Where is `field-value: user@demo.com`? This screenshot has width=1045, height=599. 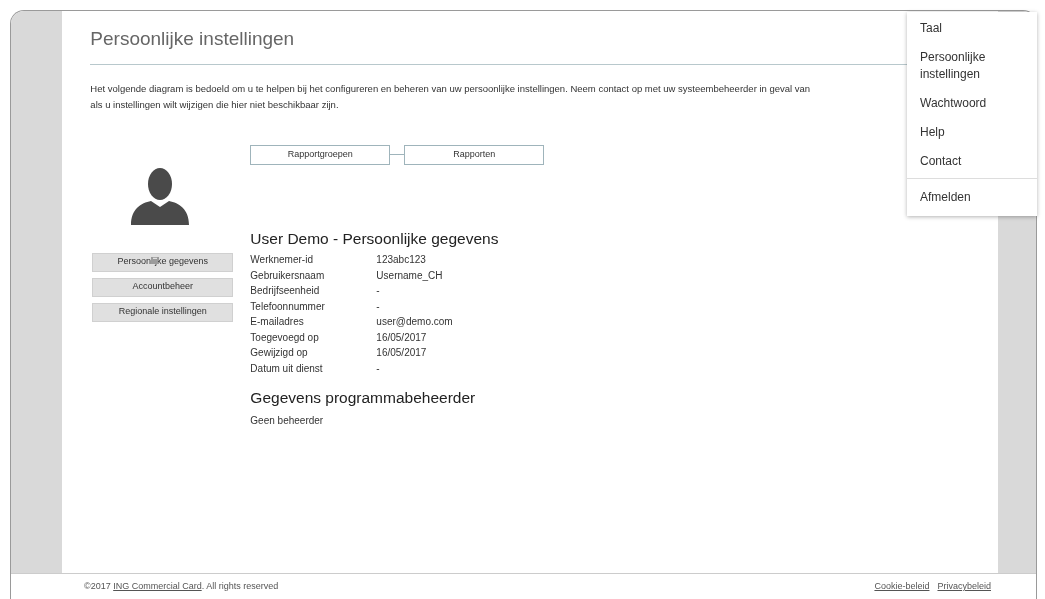 field-value: user@demo.com is located at coordinates (414, 322).